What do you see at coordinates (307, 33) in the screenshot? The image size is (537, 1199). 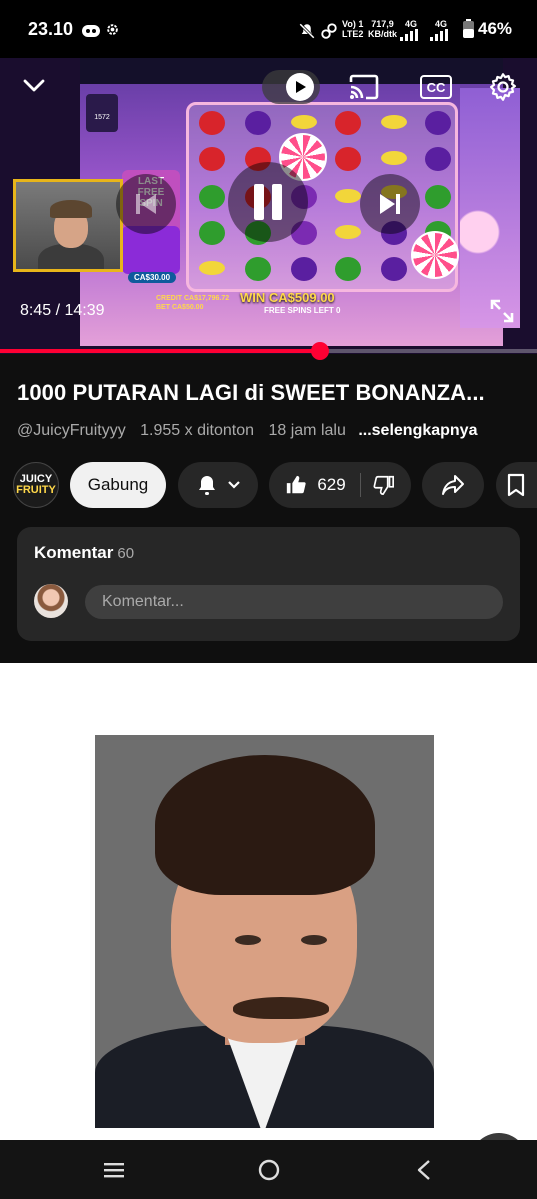 I see `mute-icon` at bounding box center [307, 33].